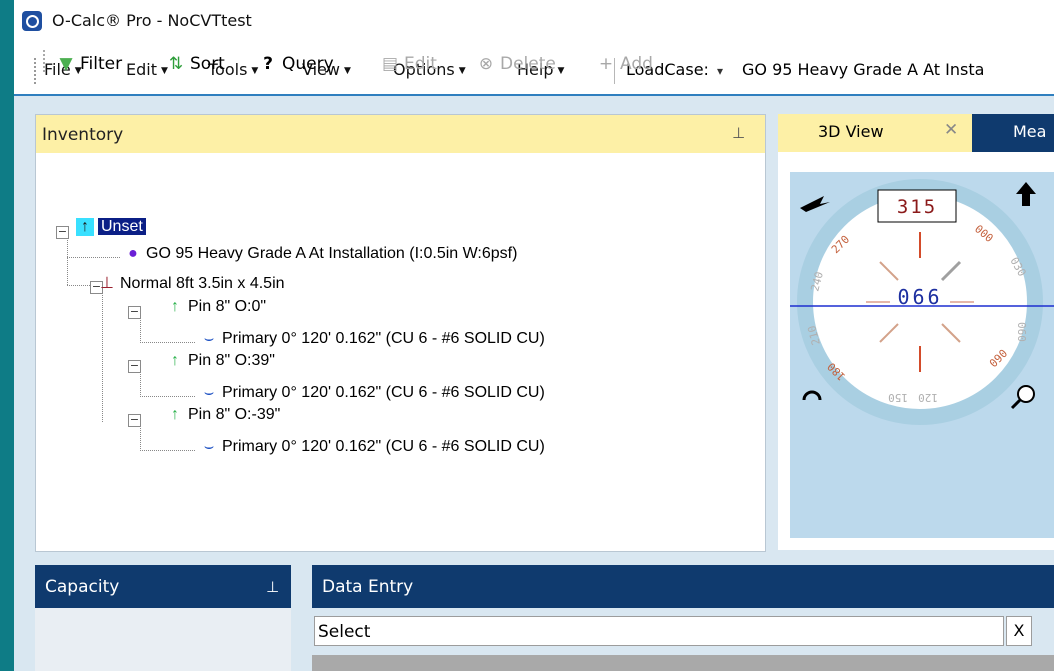 This screenshot has height=671, width=1054. Describe the element at coordinates (917, 207) in the screenshot. I see `heading-top-value: 315` at that location.